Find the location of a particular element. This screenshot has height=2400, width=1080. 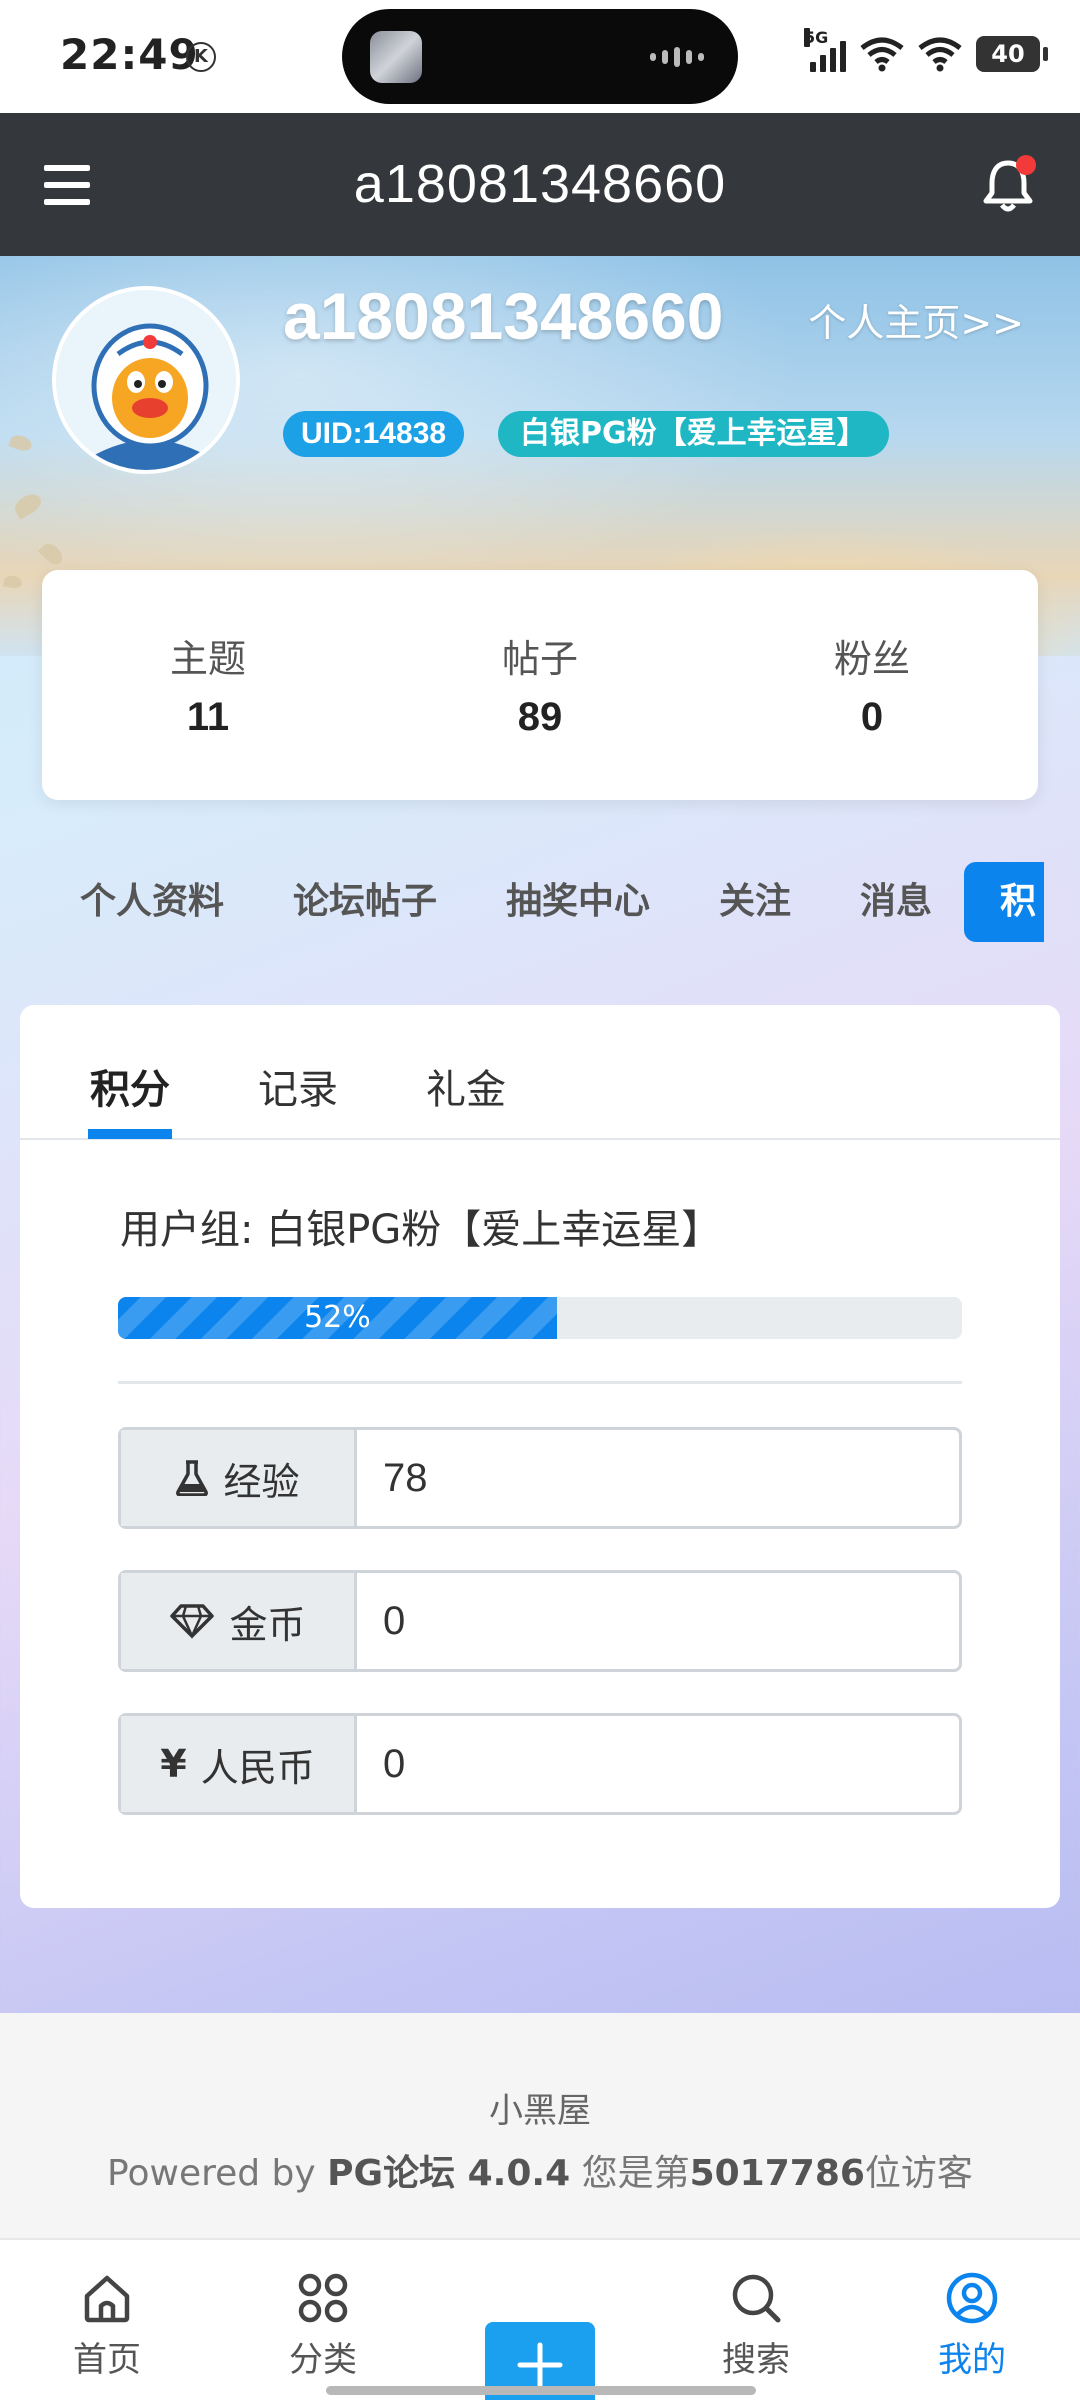

battery-icon: 40 is located at coordinates (1012, 54).